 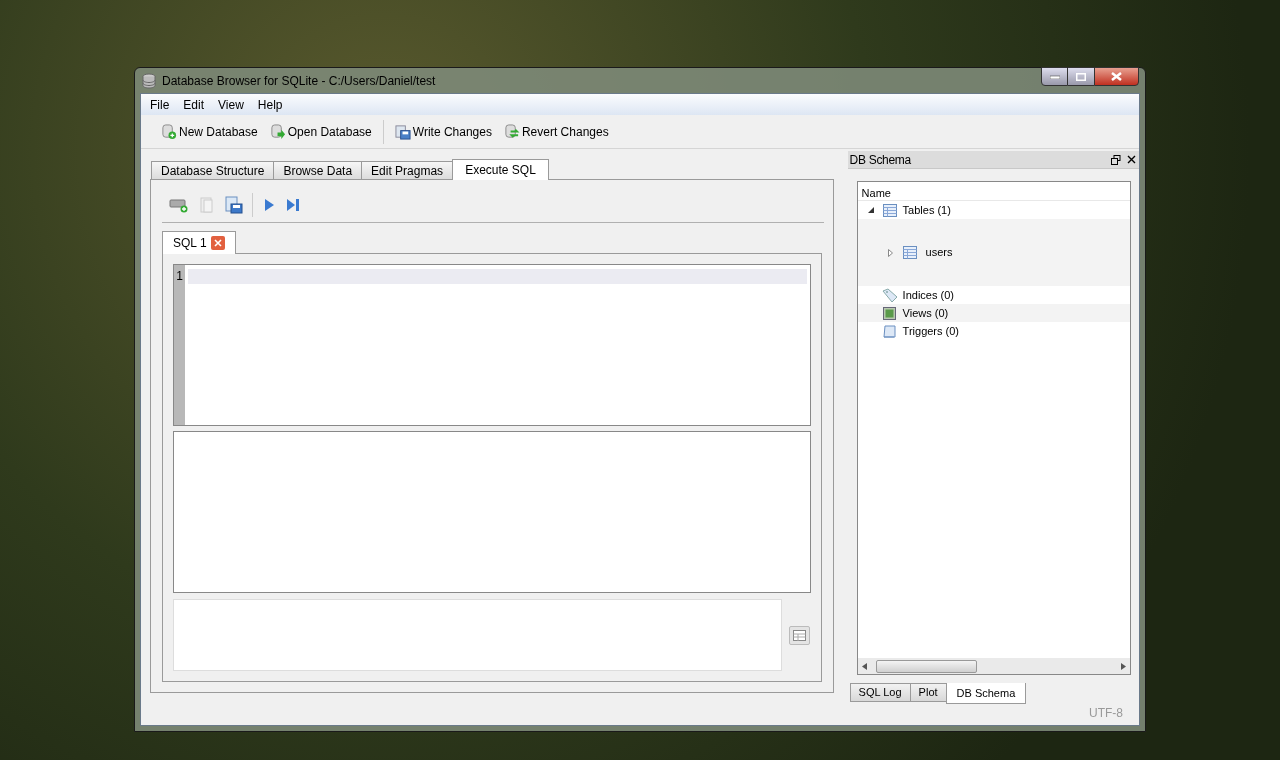 What do you see at coordinates (1116, 159) in the screenshot?
I see `float-icon` at bounding box center [1116, 159].